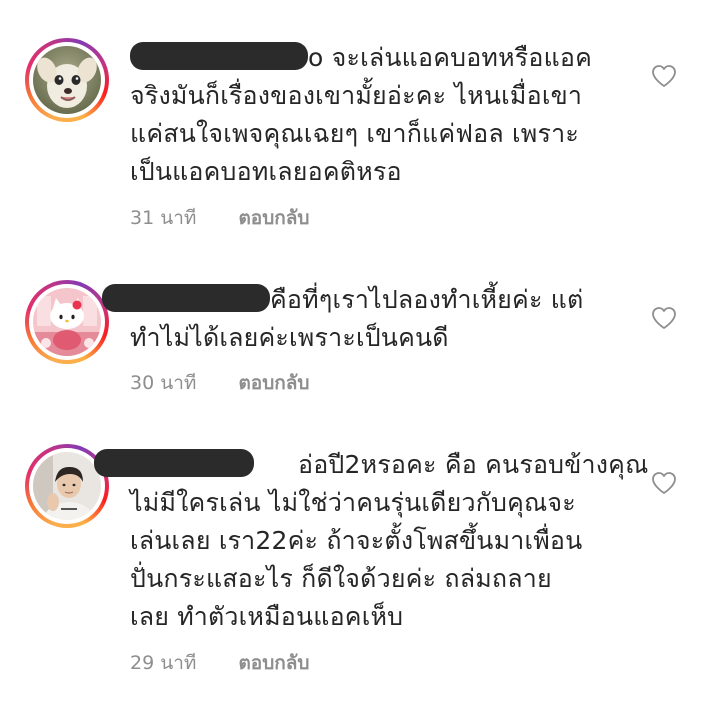 Image resolution: width=720 pixels, height=711 pixels. I want to click on comment-text-line: คือที่ๆเราไปลองทำเหี้ยค่ะ แต่, so click(427, 299).